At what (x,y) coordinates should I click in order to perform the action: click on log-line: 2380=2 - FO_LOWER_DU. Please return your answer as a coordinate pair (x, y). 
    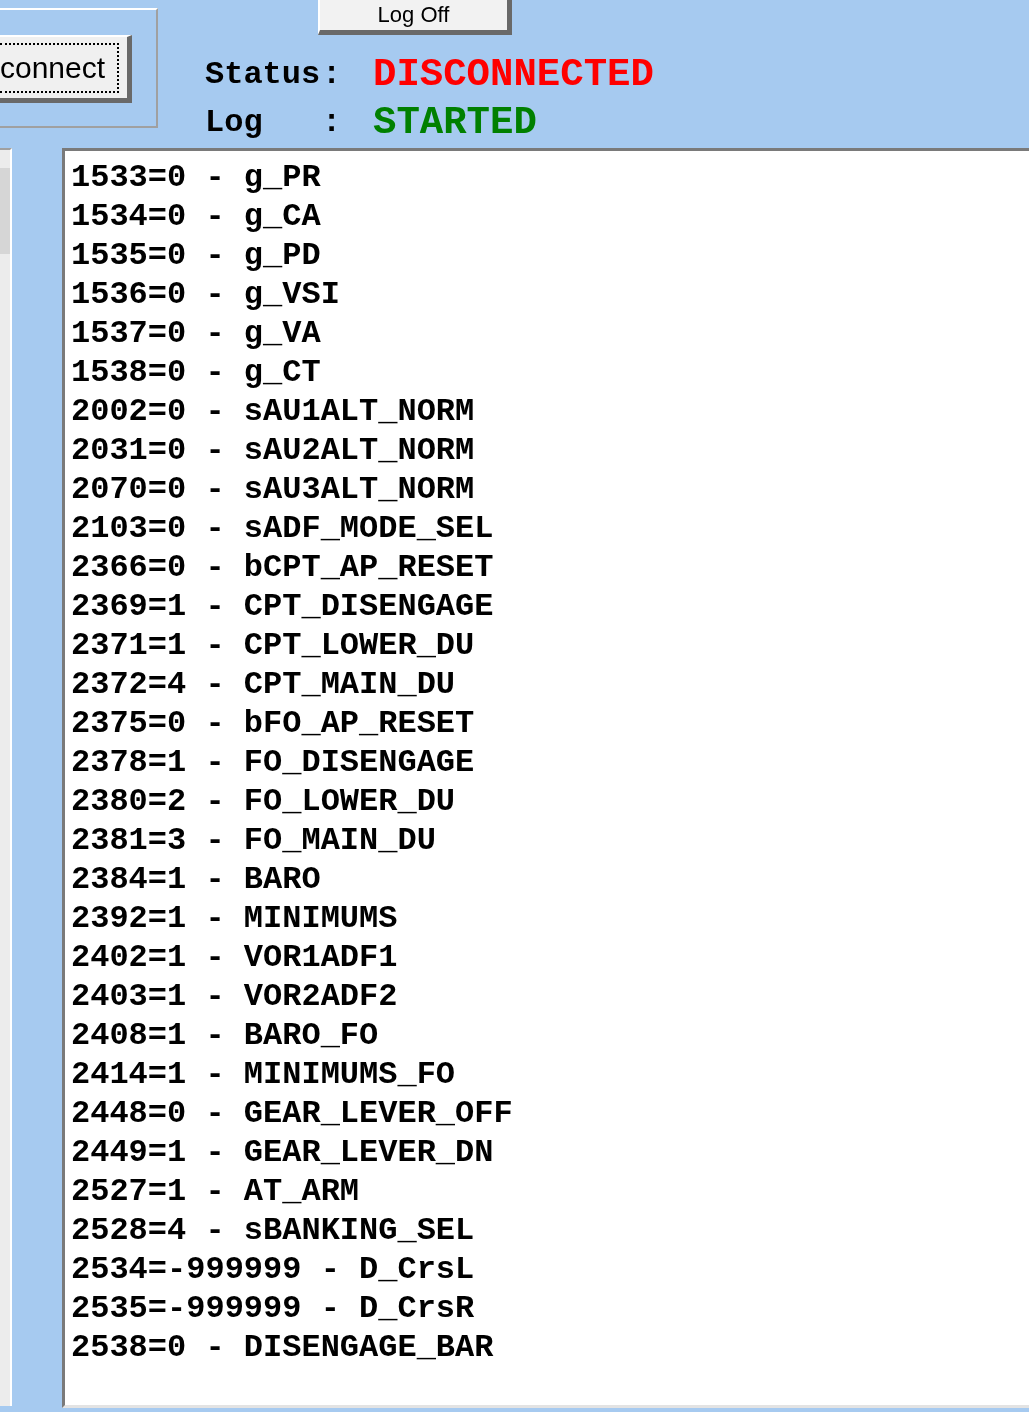
    Looking at the image, I should click on (263, 801).